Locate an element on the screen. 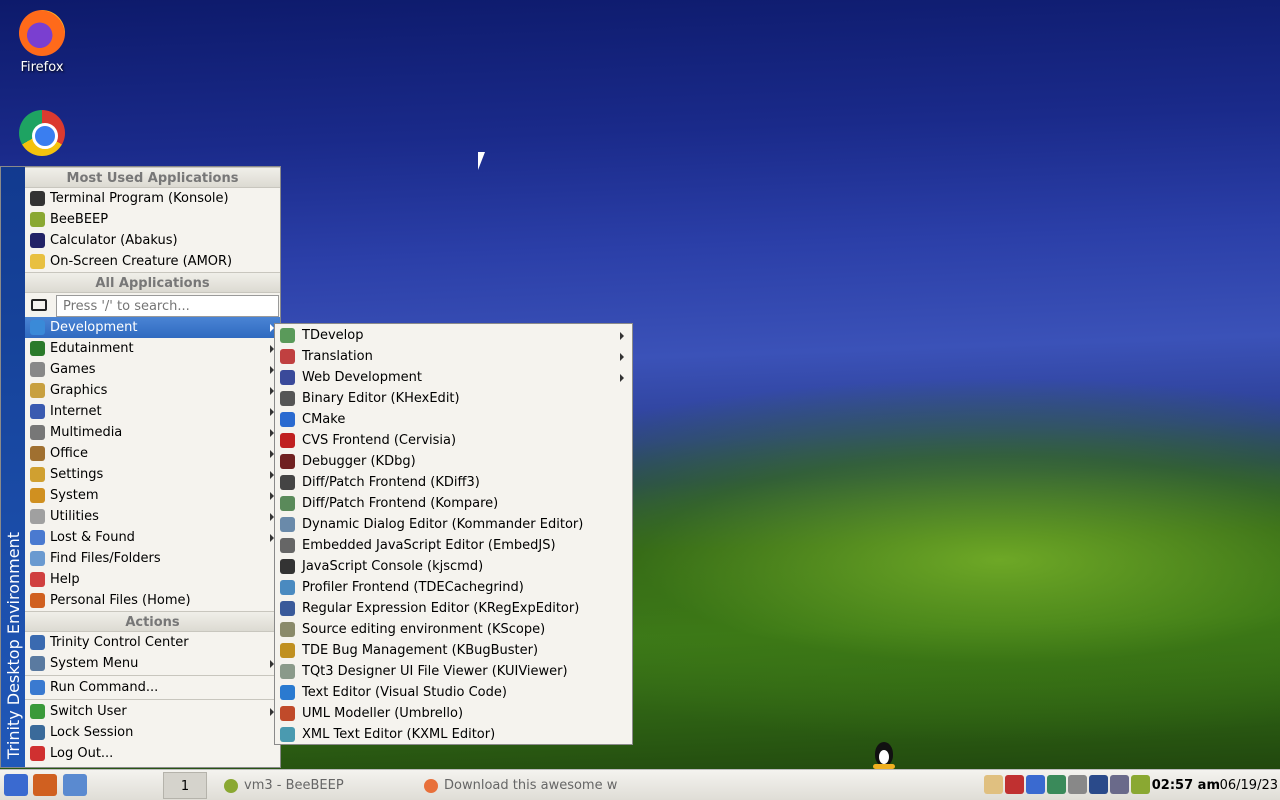  desktop-pager-1: 1 is located at coordinates (185, 785).